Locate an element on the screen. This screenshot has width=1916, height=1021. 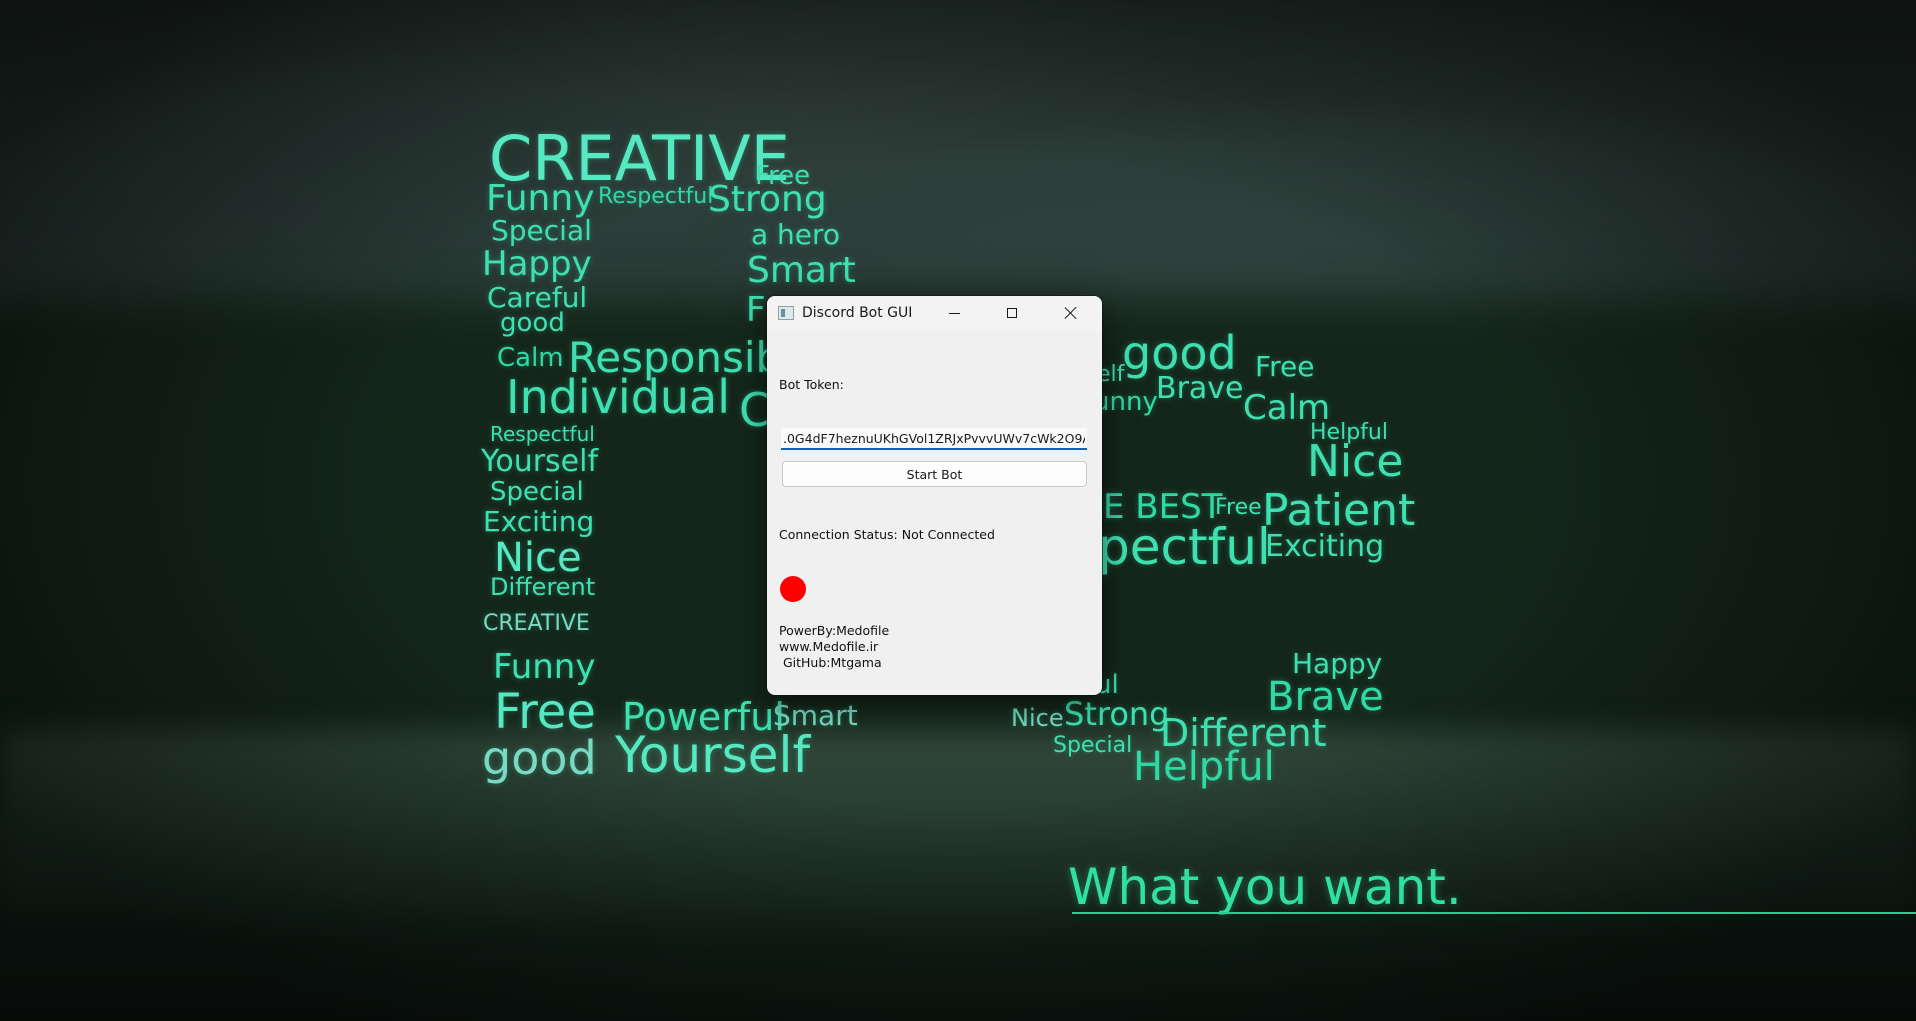
minimize-icon is located at coordinates (954, 313).